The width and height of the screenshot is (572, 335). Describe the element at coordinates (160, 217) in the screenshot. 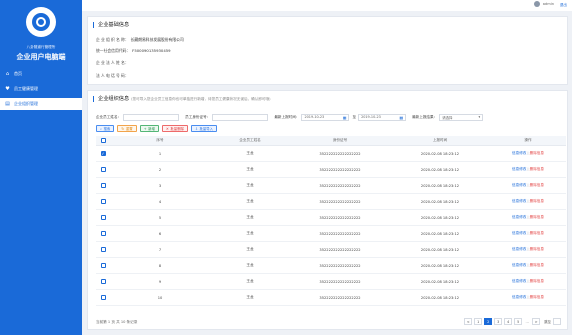

I see `cell-no: 5` at that location.